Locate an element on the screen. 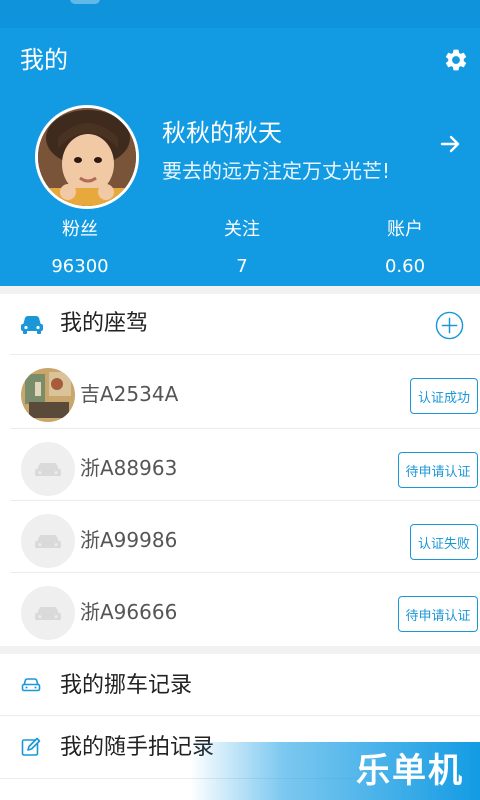 The width and height of the screenshot is (480, 800). license-plate: 浙A88963 is located at coordinates (129, 468).